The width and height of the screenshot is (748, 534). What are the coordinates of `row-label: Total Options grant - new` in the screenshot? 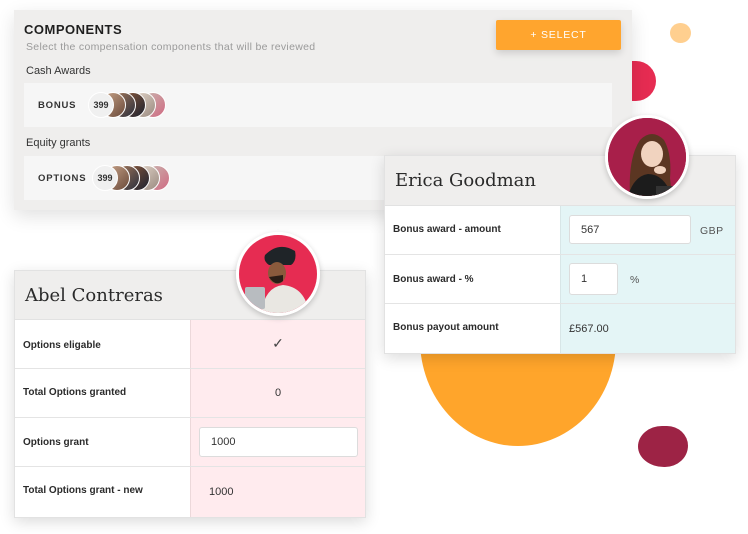 It's located at (83, 490).